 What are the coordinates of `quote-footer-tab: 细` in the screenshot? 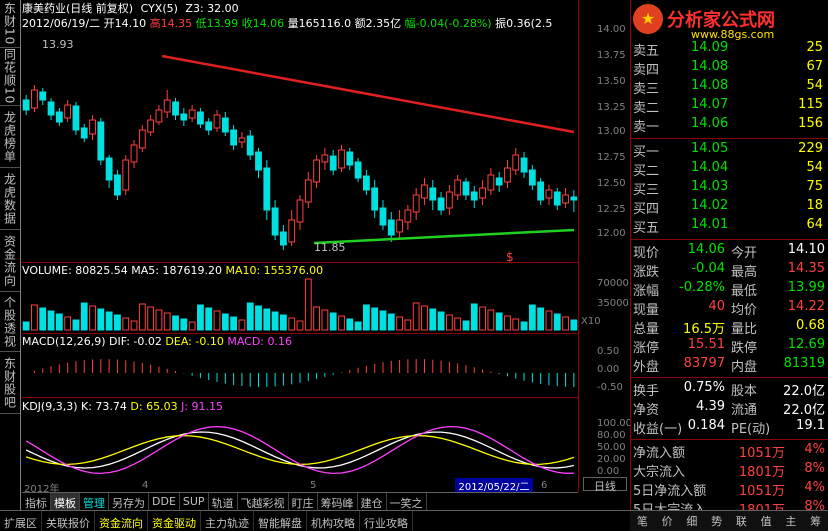 It's located at (691, 521).